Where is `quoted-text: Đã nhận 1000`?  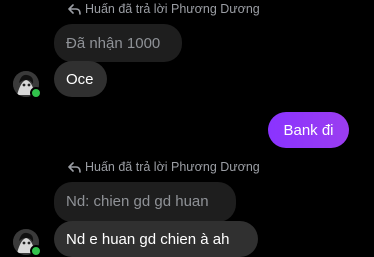
quoted-text: Đã nhận 1000 is located at coordinates (113, 43).